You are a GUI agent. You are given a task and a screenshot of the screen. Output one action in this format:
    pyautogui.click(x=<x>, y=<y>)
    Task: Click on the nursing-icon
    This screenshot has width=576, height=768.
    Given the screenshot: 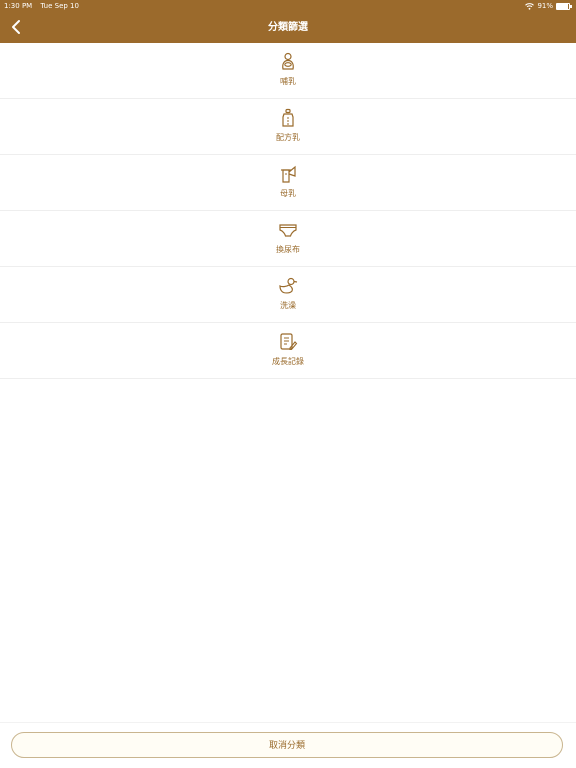 What is the action you would take?
    pyautogui.click(x=288, y=61)
    